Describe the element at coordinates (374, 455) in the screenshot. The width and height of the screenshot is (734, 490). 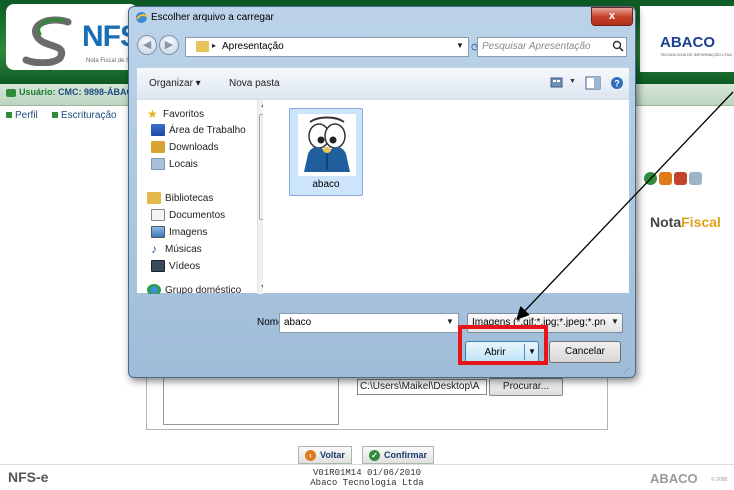
I see `check-icon: ✓` at that location.